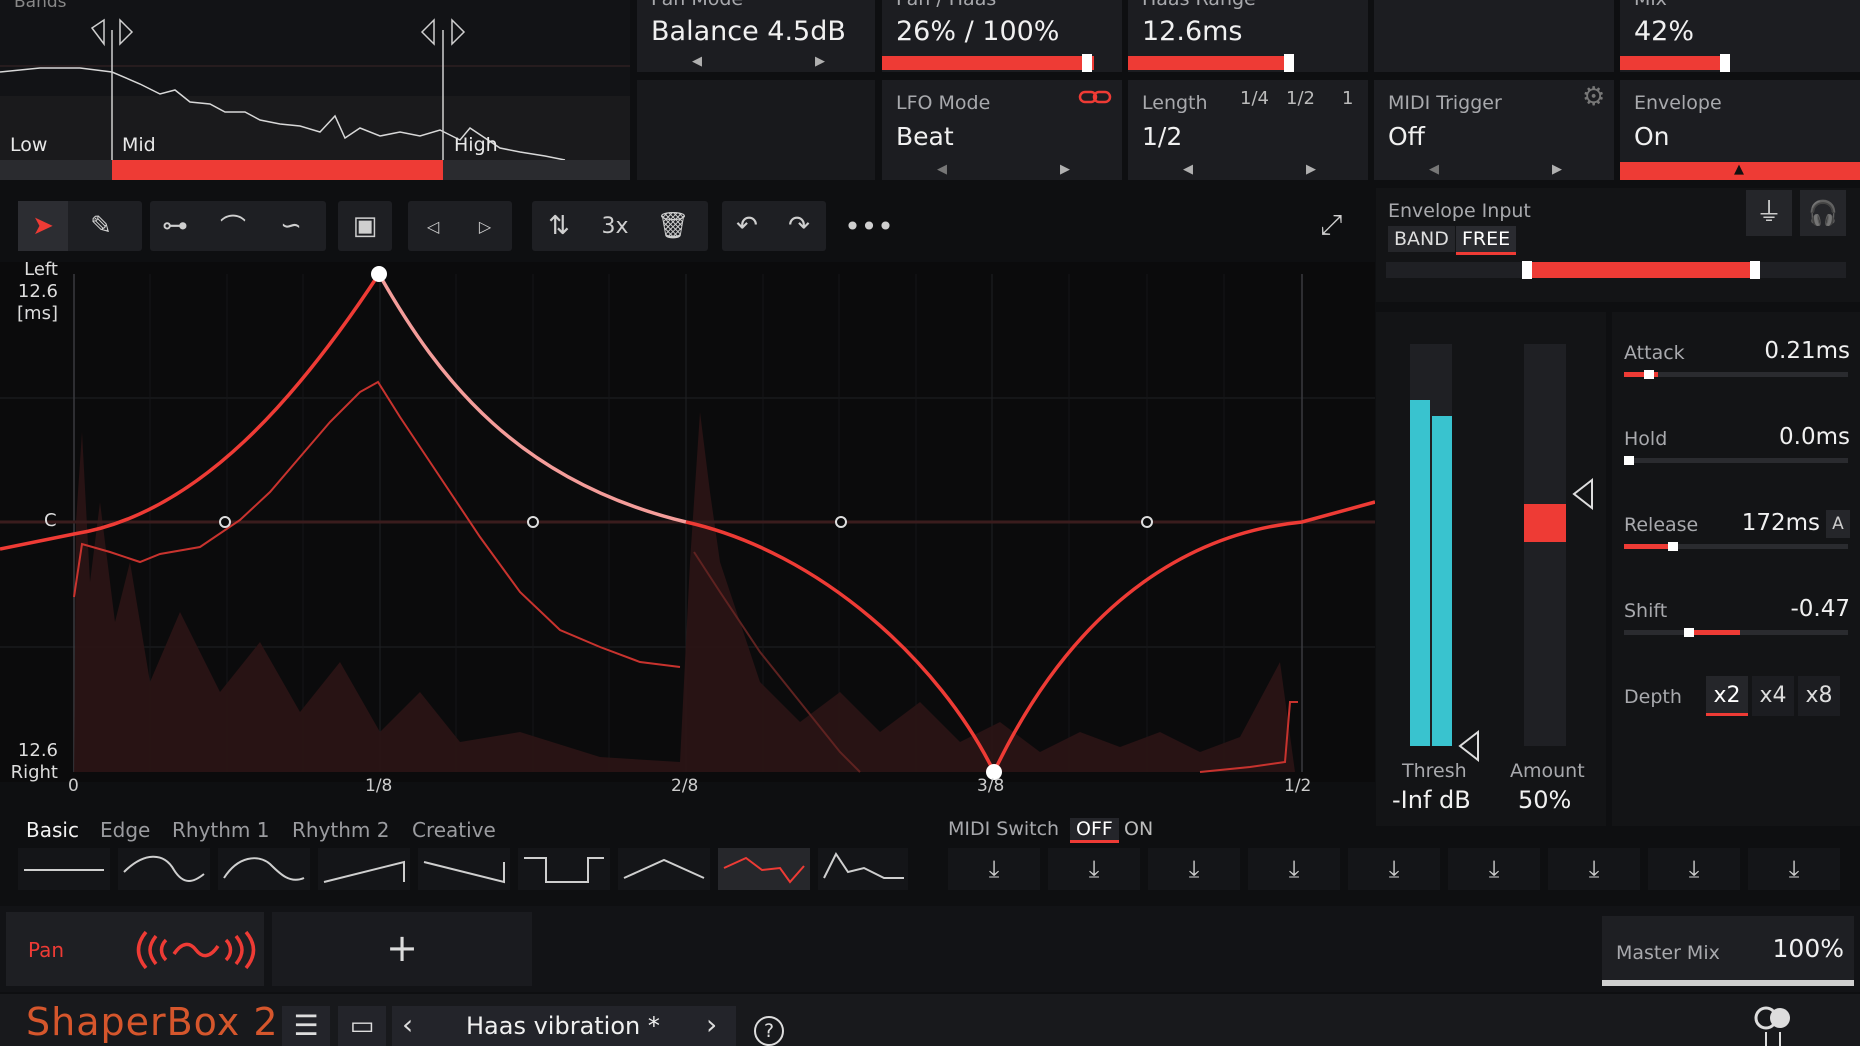  What do you see at coordinates (365, 226) in the screenshot?
I see `select-all-icon: ▣` at bounding box center [365, 226].